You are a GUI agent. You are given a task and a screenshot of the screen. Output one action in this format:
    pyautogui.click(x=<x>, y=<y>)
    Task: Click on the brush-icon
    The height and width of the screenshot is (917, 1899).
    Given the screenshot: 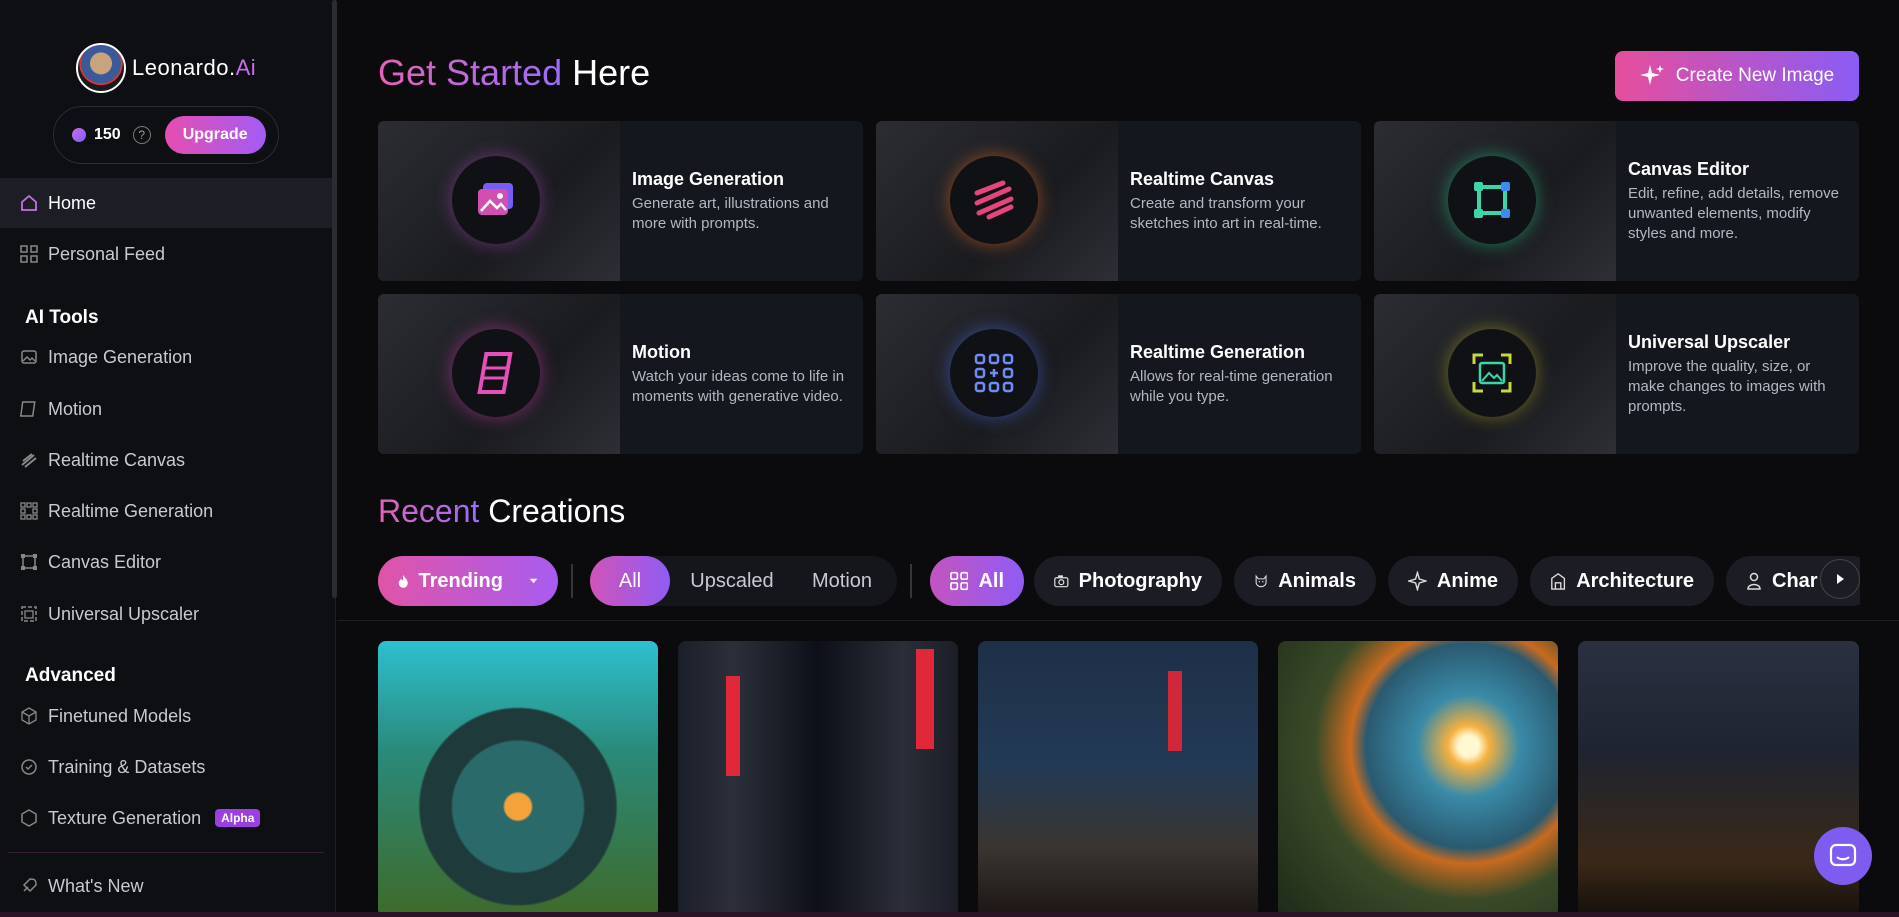 What is the action you would take?
    pyautogui.click(x=29, y=460)
    